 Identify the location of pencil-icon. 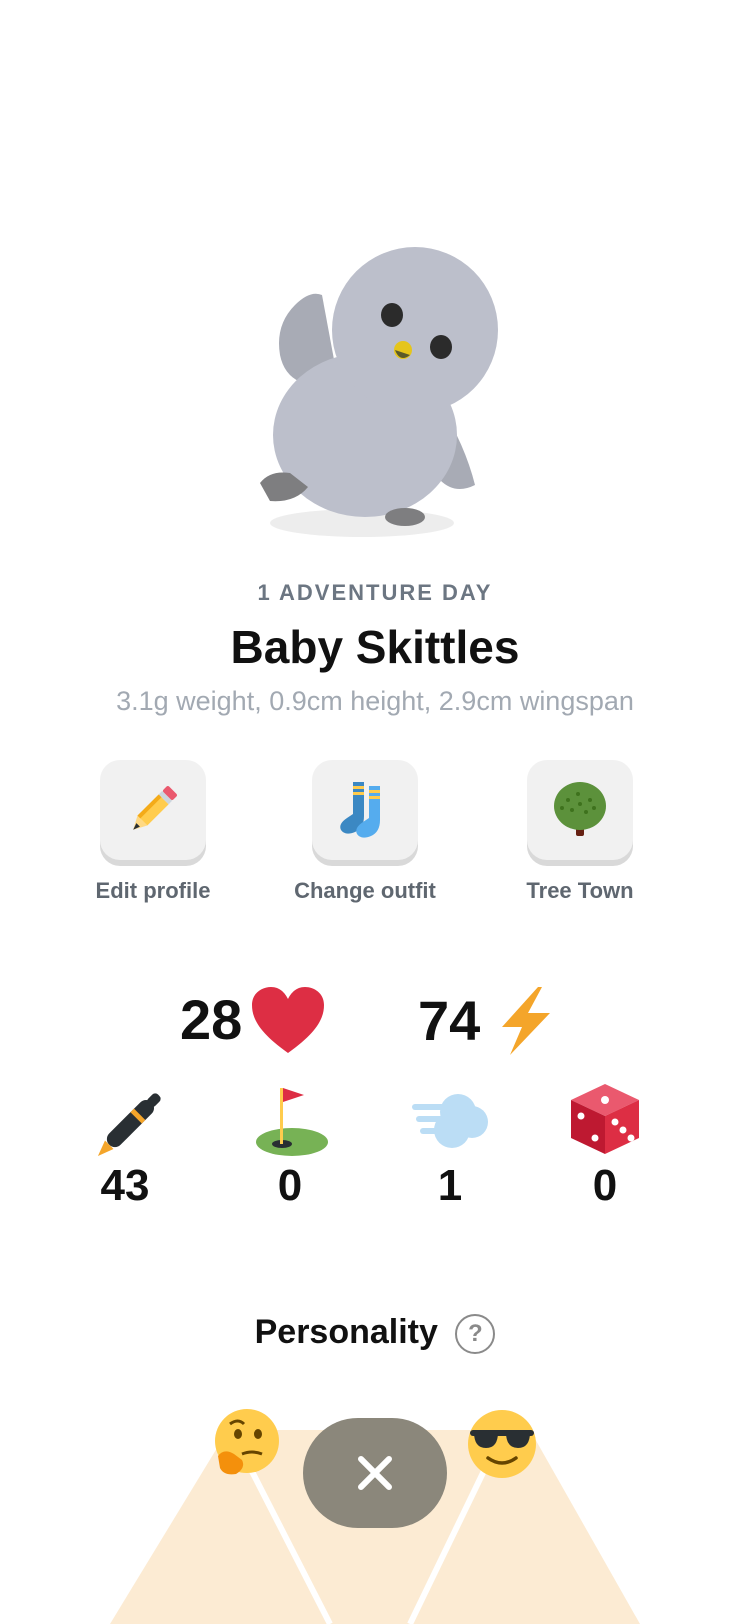
(155, 808).